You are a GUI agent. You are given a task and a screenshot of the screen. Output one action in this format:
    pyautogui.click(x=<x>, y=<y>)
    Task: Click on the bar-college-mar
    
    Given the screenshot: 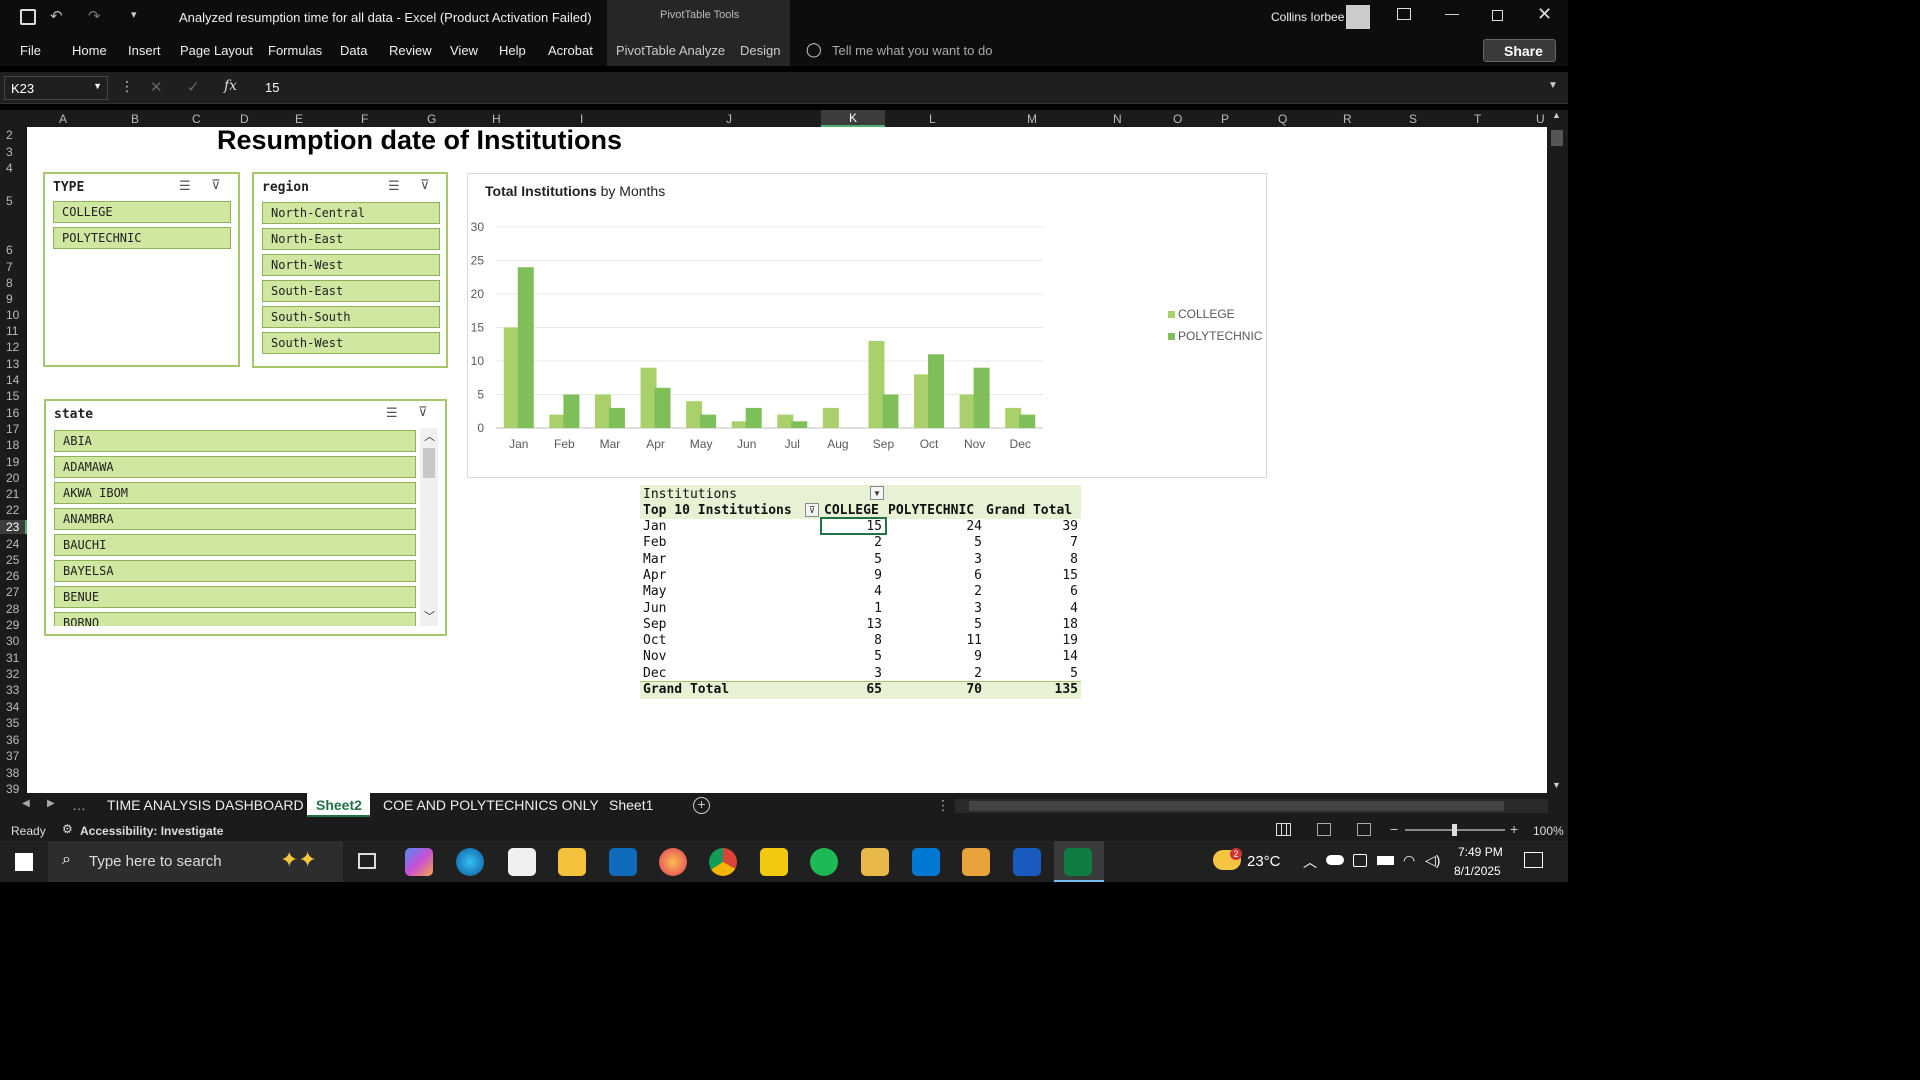 What is the action you would take?
    pyautogui.click(x=602, y=411)
    